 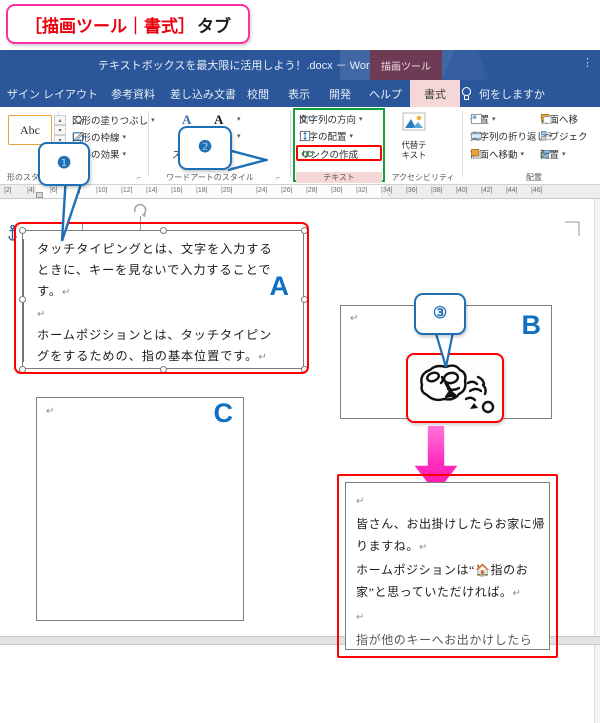 What do you see at coordinates (60, 130) in the screenshot?
I see `gallery-scroll-down-button: ▾` at bounding box center [60, 130].